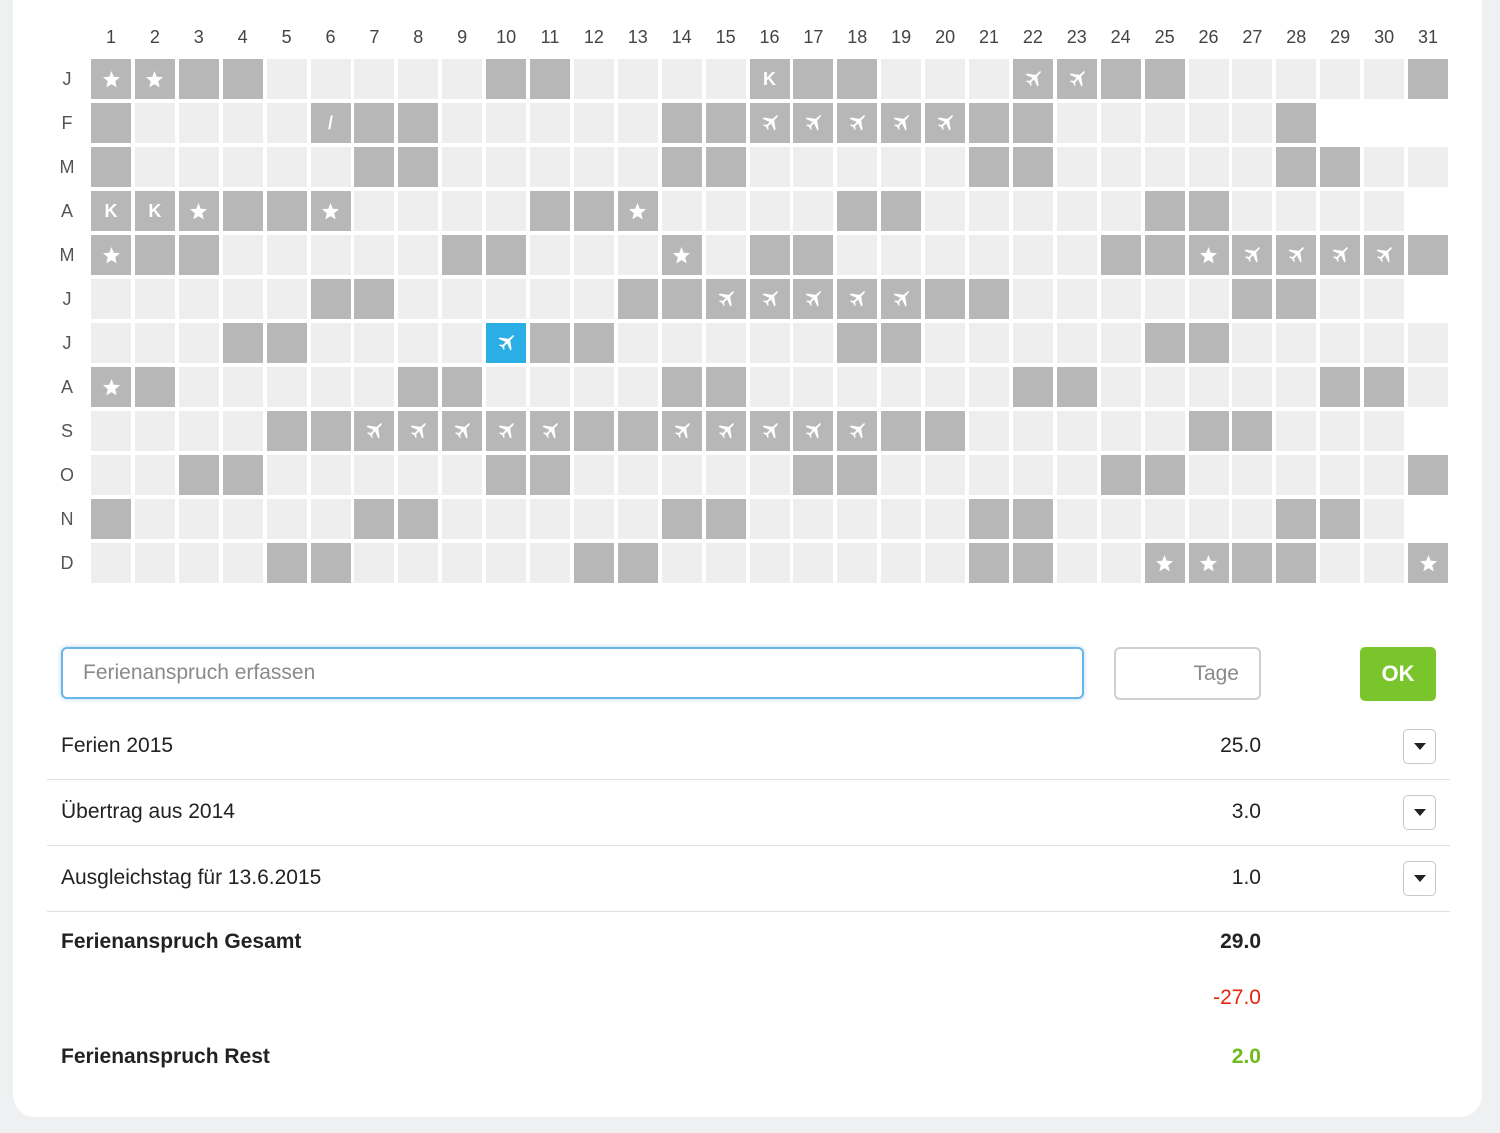  Describe the element at coordinates (572, 673) in the screenshot. I see `entitlement-input` at that location.